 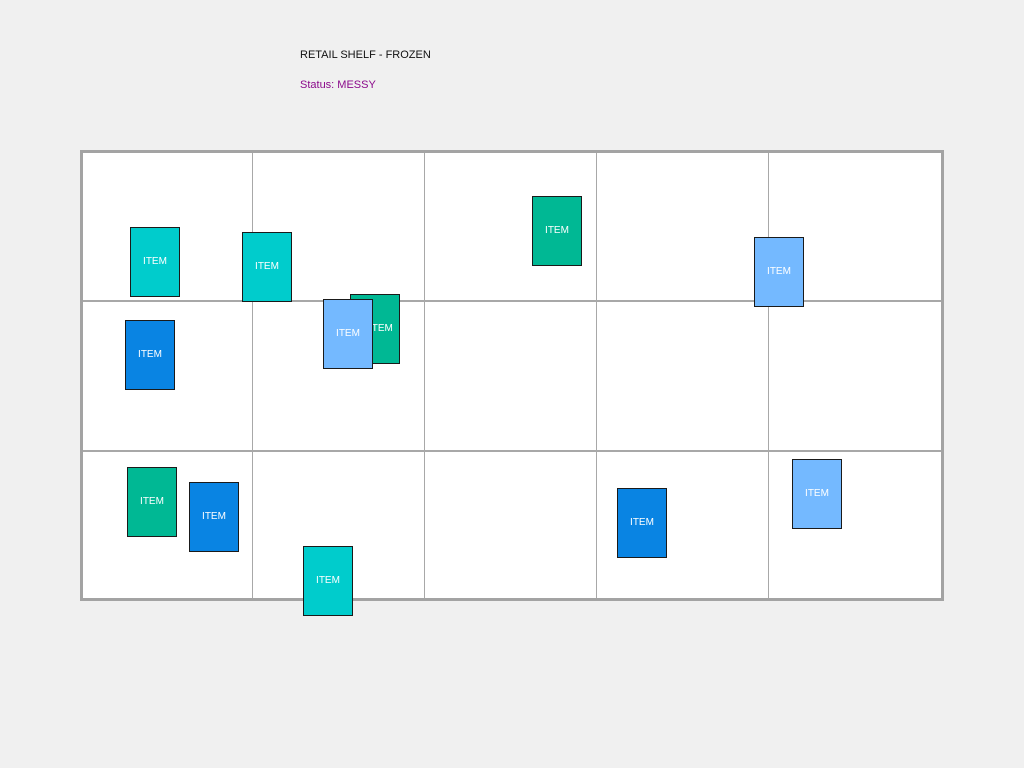 I want to click on page-title: RETAIL SHELF - FROZEN, so click(x=365, y=55).